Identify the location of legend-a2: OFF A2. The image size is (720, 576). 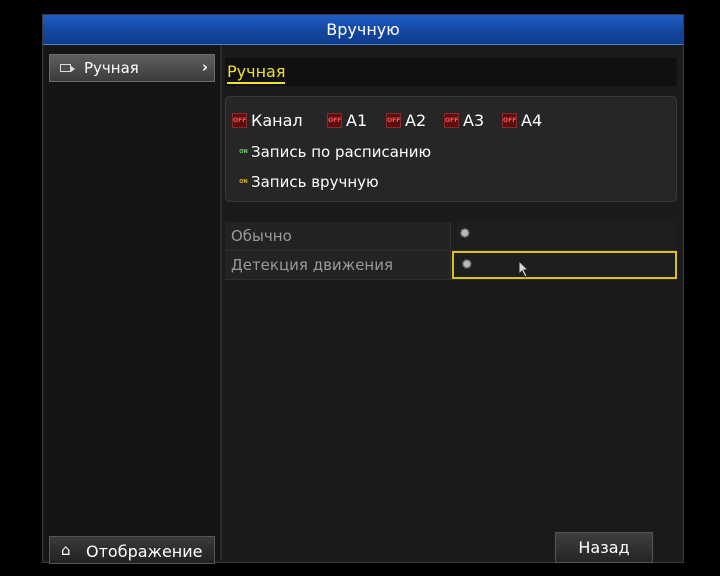
(406, 120).